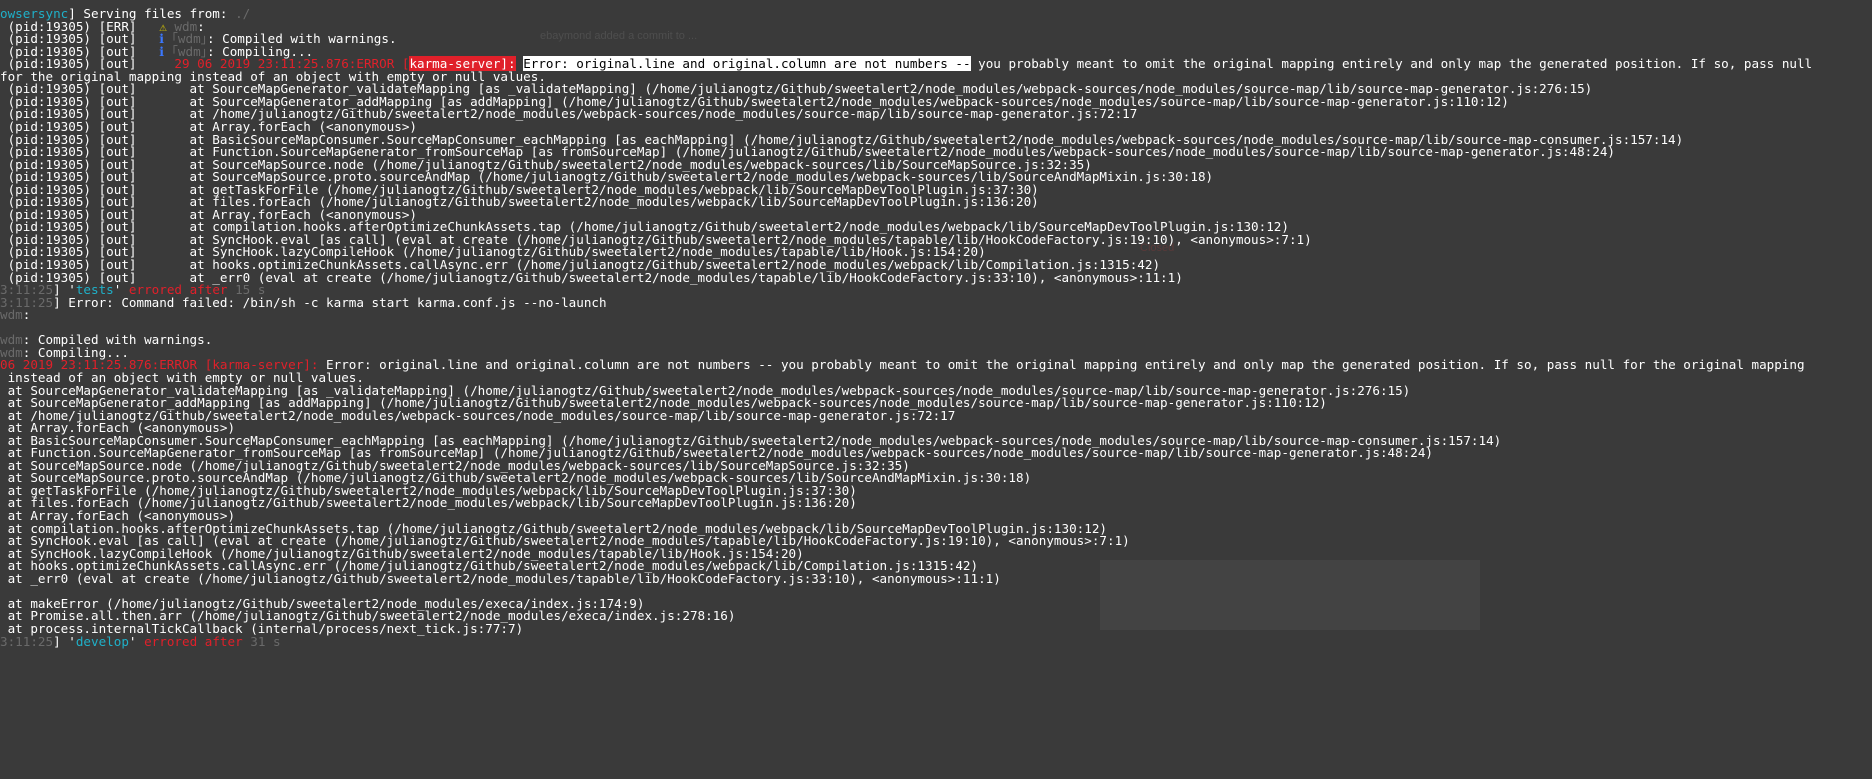 This screenshot has width=1872, height=779. I want to click on terminal-text: 3:11:25, so click(27, 641).